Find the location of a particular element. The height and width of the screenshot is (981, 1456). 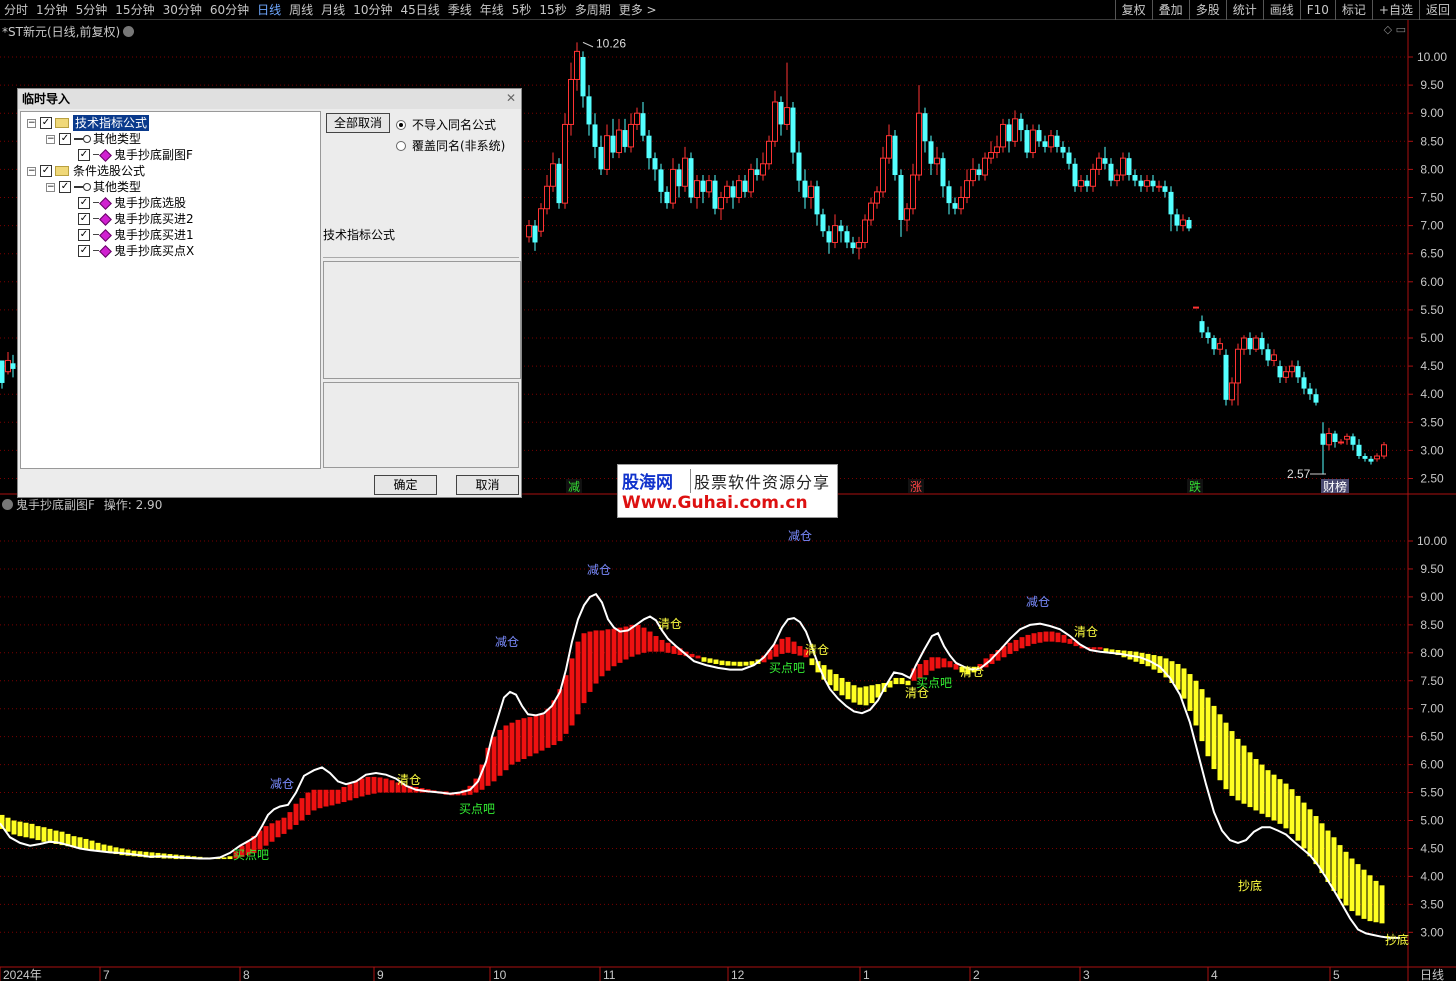

tree-node: ✓ 鬼手抄底副图F is located at coordinates (129, 155).